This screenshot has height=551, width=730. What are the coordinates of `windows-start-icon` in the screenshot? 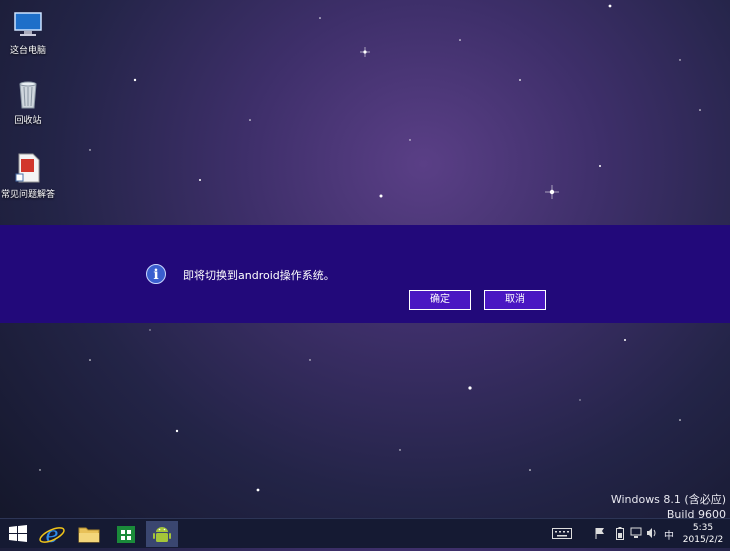 It's located at (18, 534).